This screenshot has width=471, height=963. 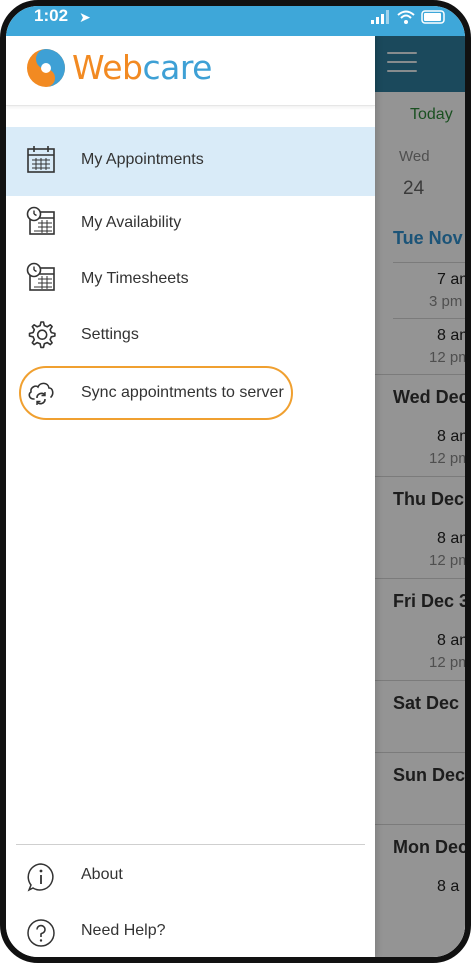 I want to click on menu-item-my-availability: My Availability, so click(x=190, y=224).